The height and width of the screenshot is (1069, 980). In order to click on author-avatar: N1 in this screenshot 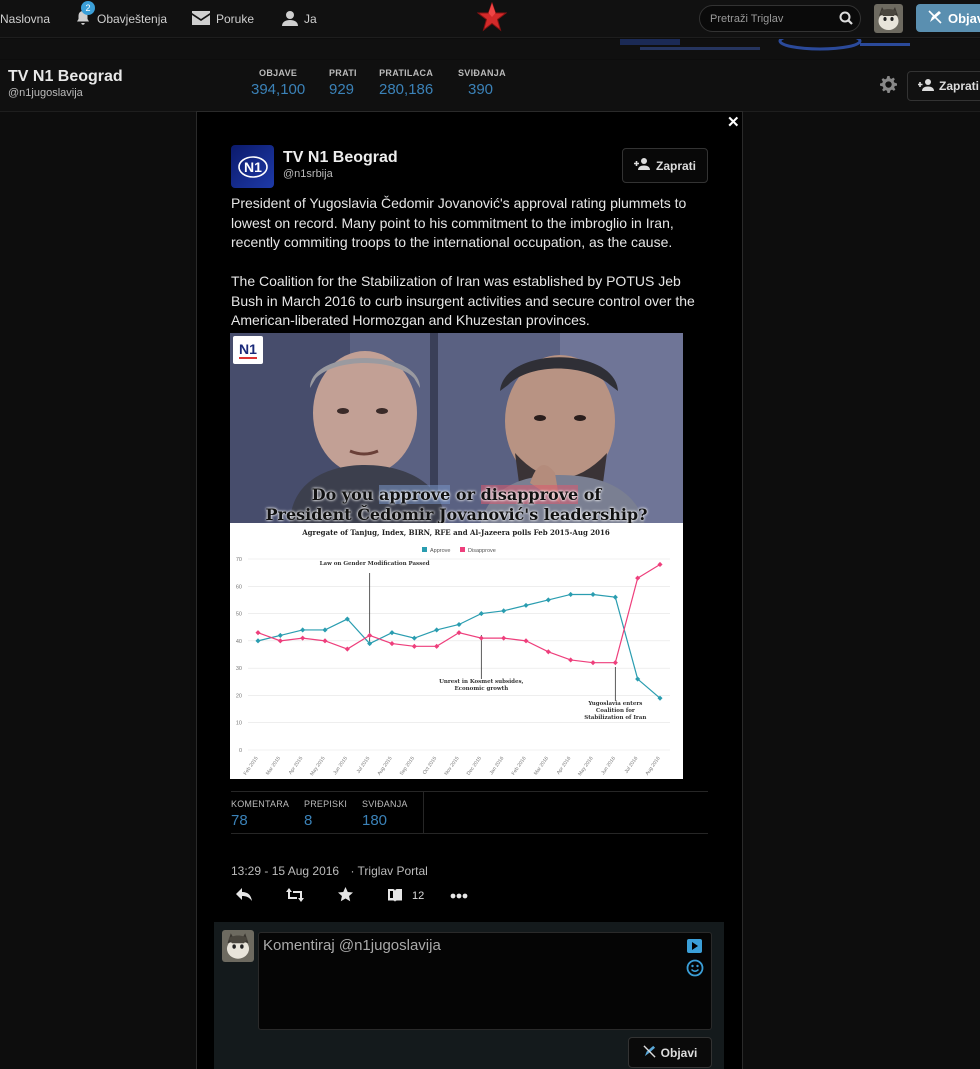, I will do `click(252, 166)`.